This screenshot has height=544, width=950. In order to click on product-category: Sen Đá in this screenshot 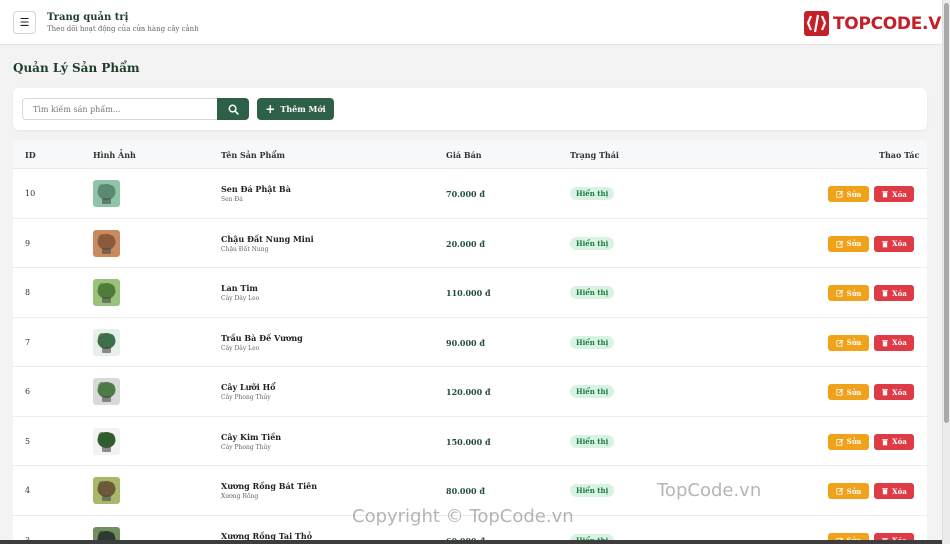, I will do `click(232, 199)`.